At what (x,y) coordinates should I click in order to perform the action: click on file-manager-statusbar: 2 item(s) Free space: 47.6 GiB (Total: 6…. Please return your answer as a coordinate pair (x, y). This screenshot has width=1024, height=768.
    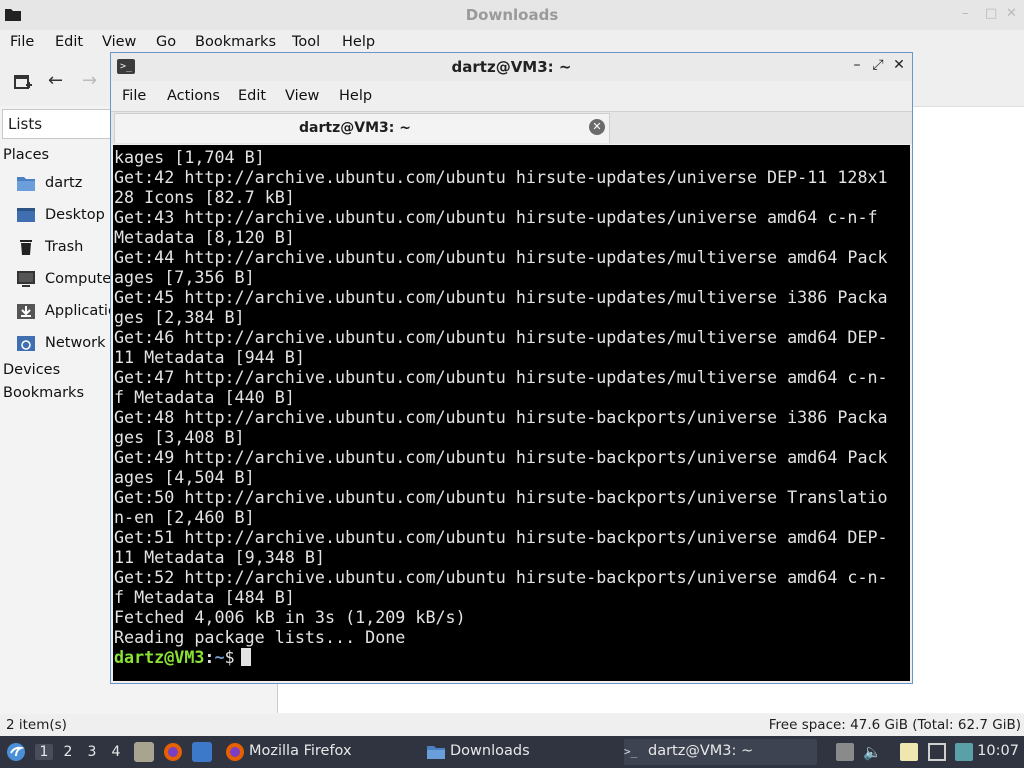
    Looking at the image, I should click on (512, 725).